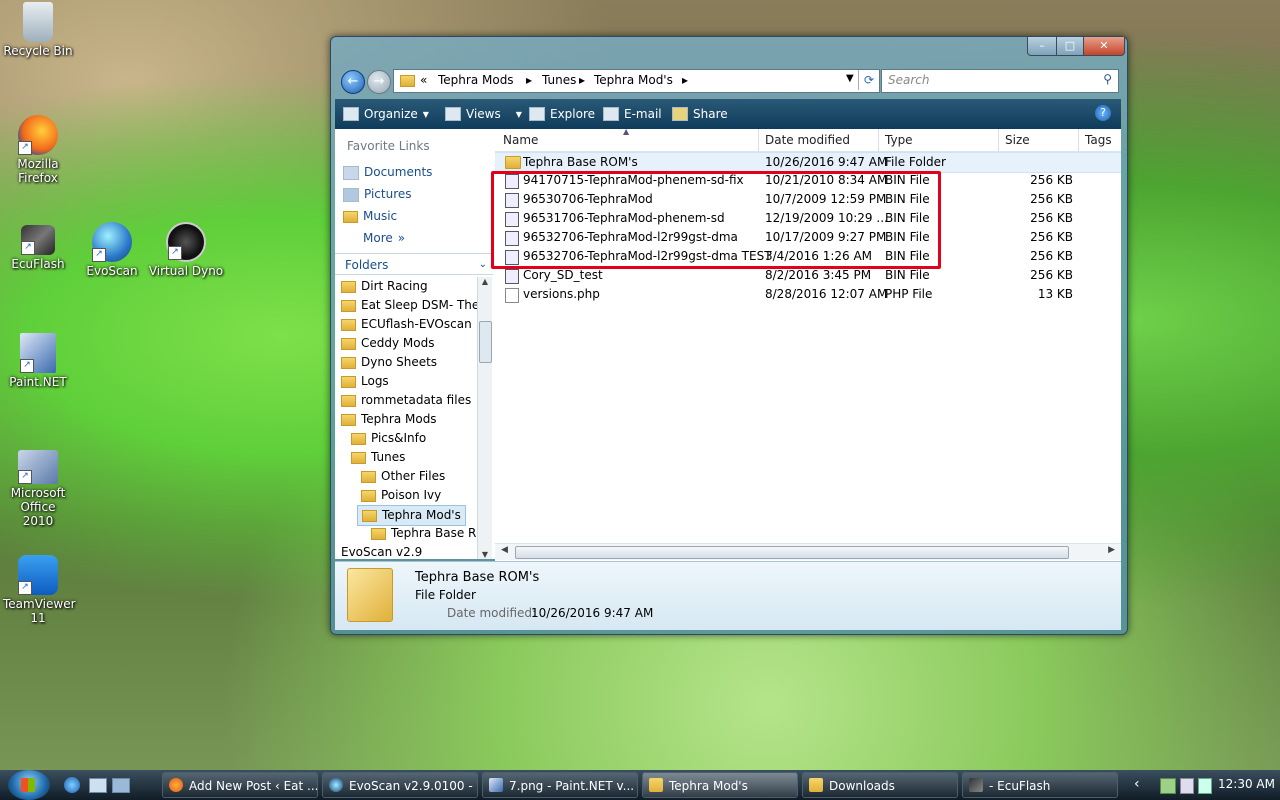 The image size is (1280, 800). I want to click on scroll-up-icon: ▲, so click(485, 281).